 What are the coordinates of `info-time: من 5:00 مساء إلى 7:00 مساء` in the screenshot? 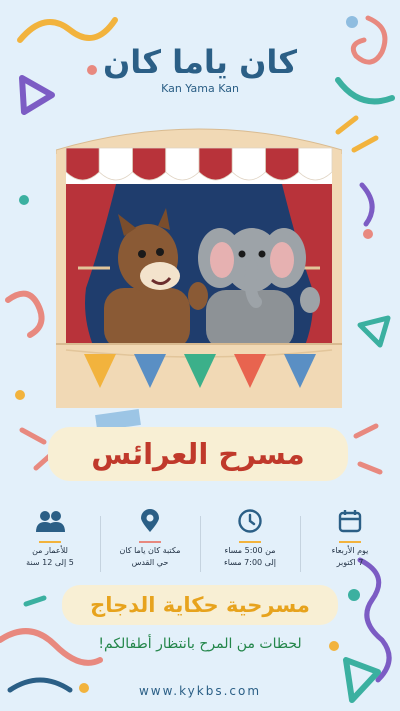 It's located at (250, 544).